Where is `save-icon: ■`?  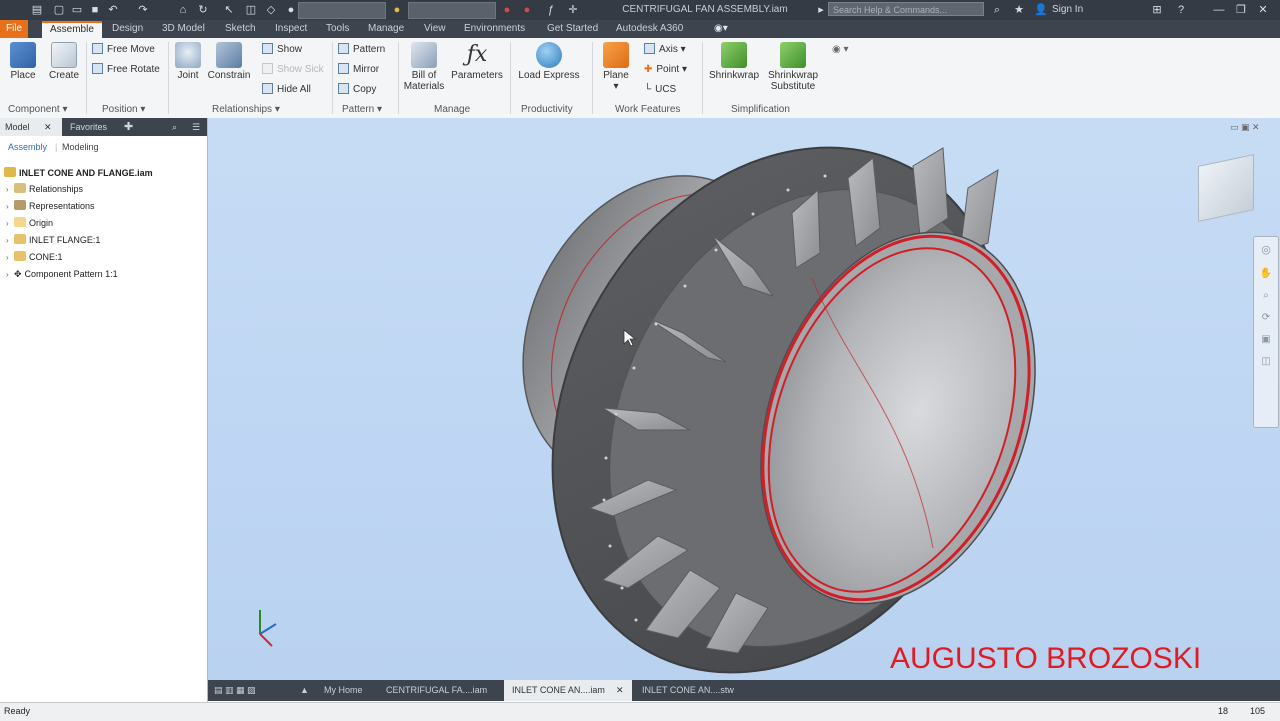
save-icon: ■ is located at coordinates (95, 10).